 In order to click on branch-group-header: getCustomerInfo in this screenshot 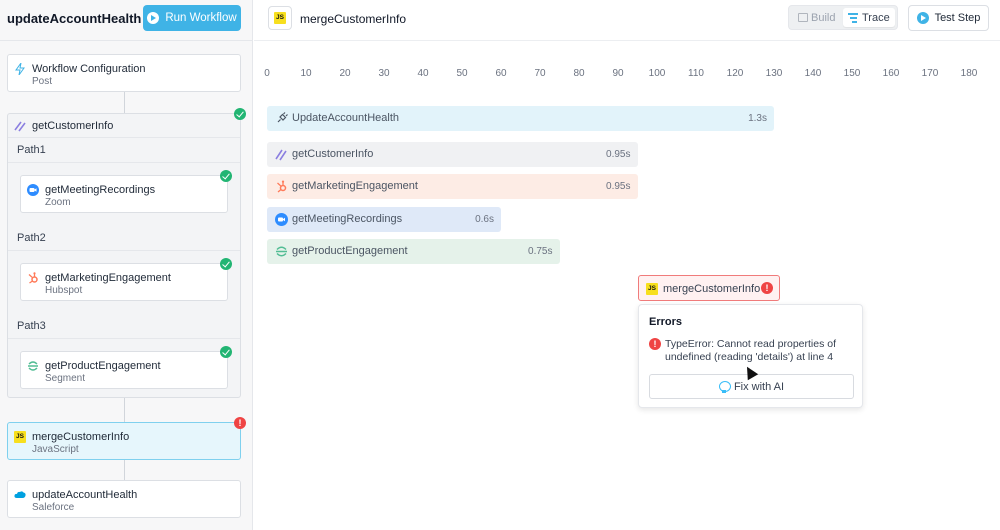, I will do `click(124, 126)`.